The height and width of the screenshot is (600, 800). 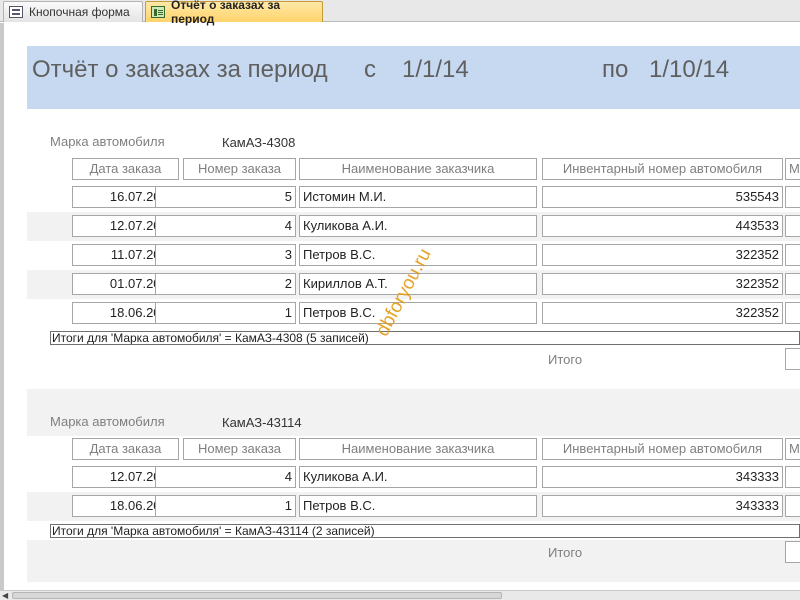 What do you see at coordinates (16, 12) in the screenshot?
I see `form-icon` at bounding box center [16, 12].